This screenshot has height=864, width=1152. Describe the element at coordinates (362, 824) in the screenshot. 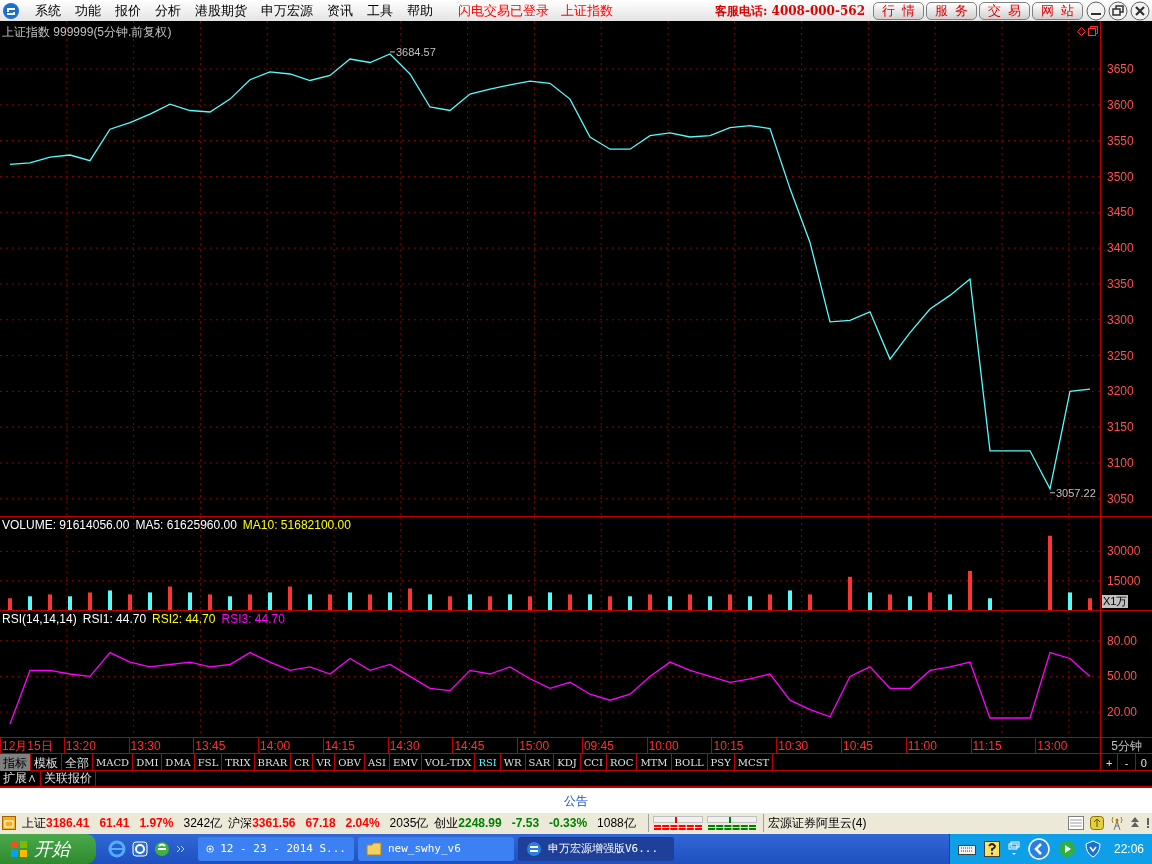

I see `market-percent: 2.04%` at that location.